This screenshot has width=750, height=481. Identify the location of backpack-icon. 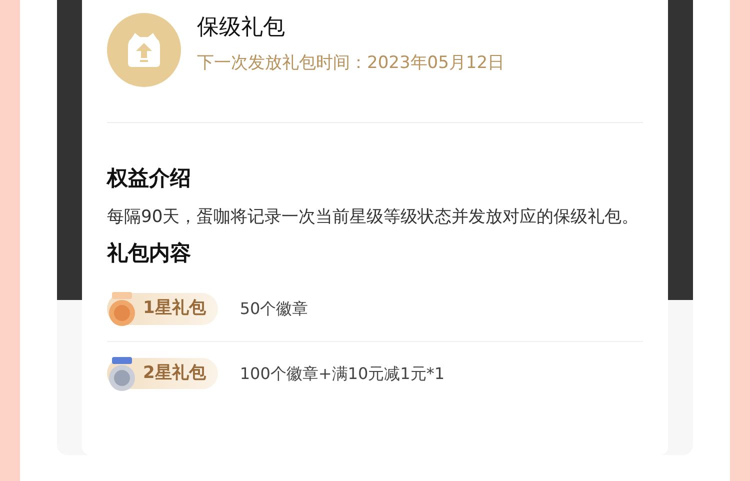
(144, 50).